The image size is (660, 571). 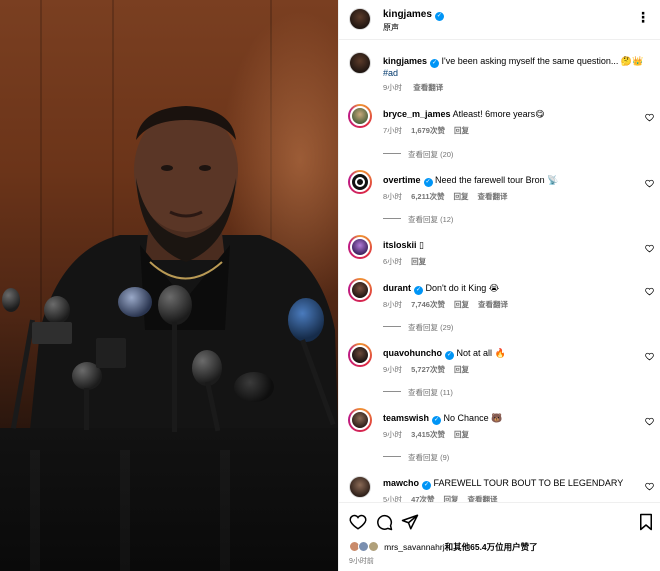 I want to click on view-replies-button: 查看回复 (12), so click(x=418, y=219).